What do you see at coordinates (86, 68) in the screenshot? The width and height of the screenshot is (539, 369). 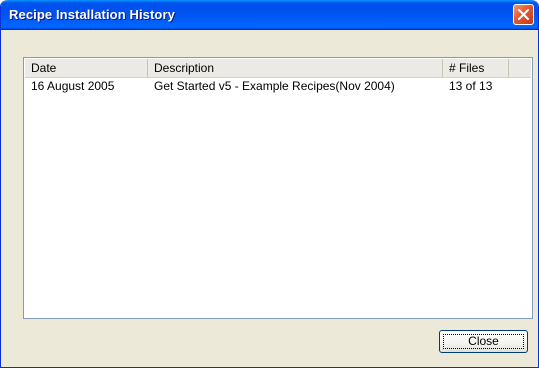 I see `column-header-date: Date` at bounding box center [86, 68].